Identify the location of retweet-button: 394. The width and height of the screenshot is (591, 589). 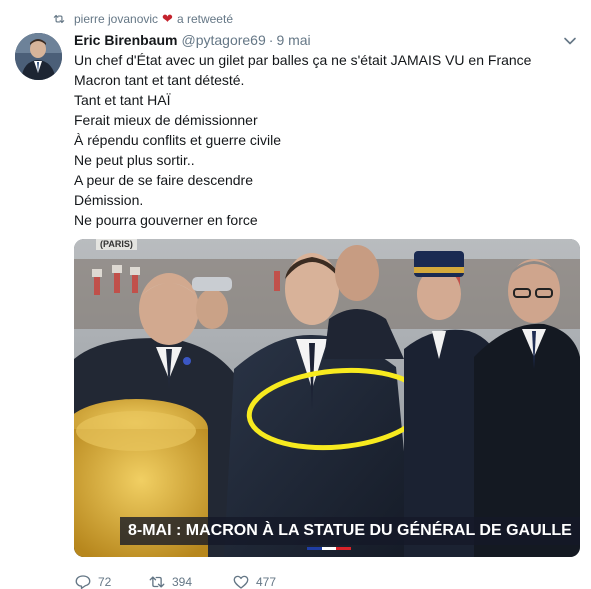
(190, 581).